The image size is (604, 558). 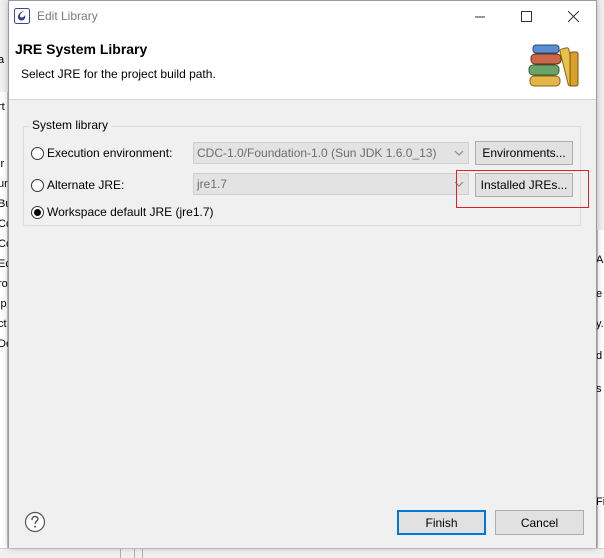 What do you see at coordinates (599, 389) in the screenshot?
I see `background-text-fragment: s` at bounding box center [599, 389].